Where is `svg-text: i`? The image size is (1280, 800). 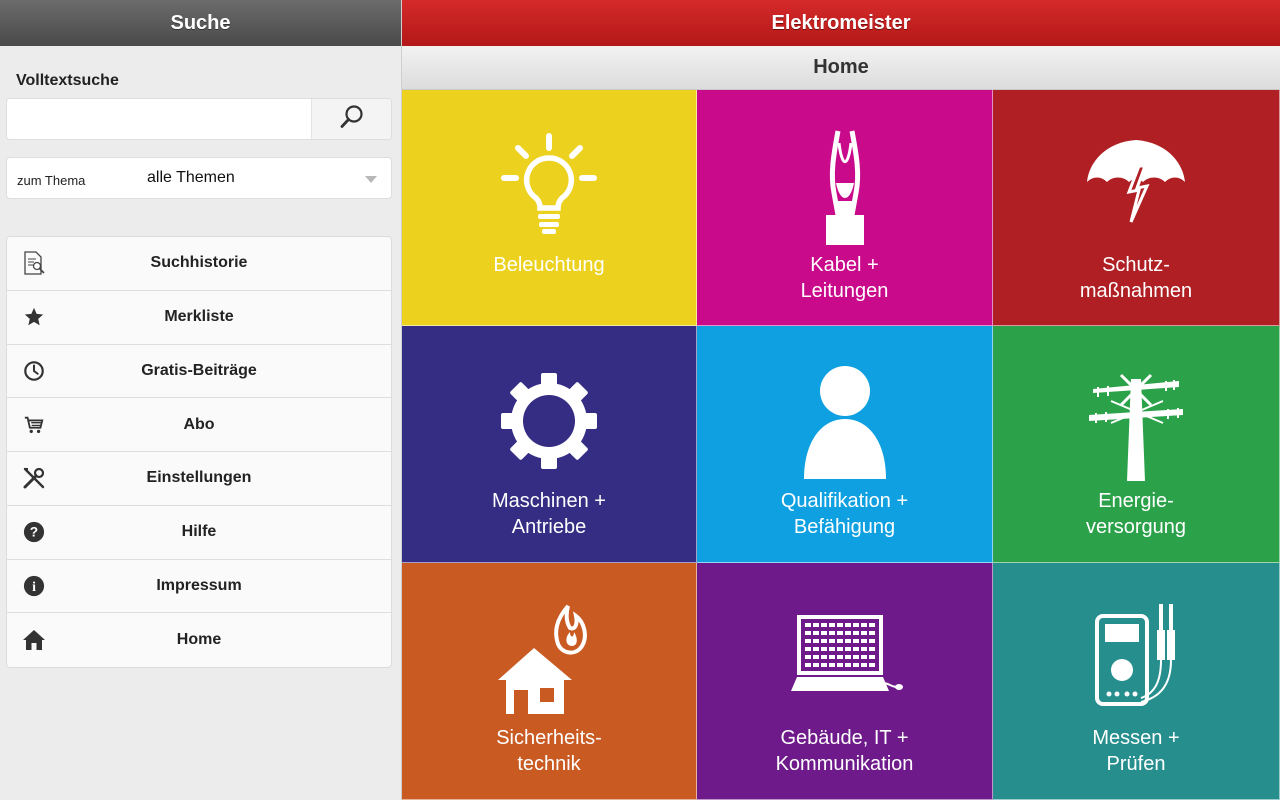
svg-text: i is located at coordinates (34, 586).